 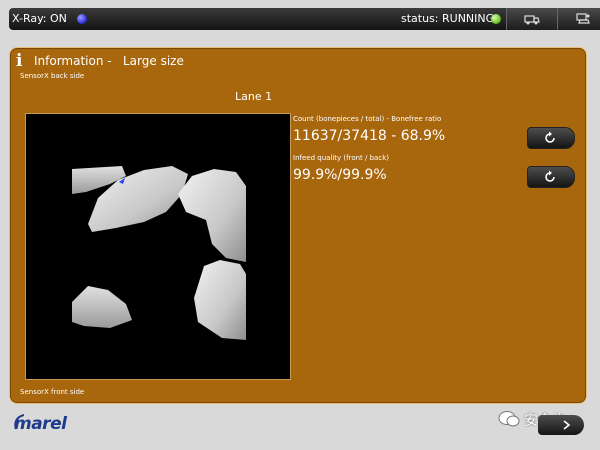 I want to click on infeed-quality-label: Infeed quality (front / back), so click(x=341, y=158).